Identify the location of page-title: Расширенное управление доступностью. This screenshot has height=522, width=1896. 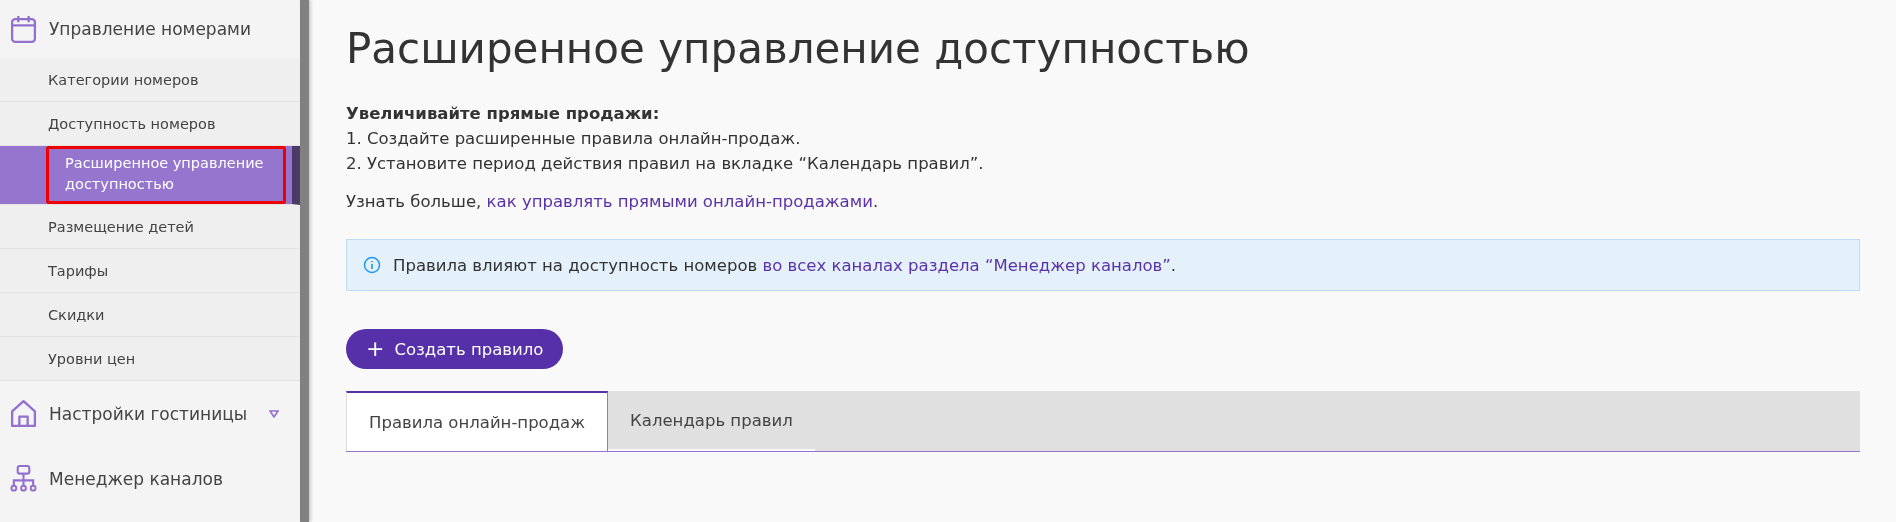
(798, 48).